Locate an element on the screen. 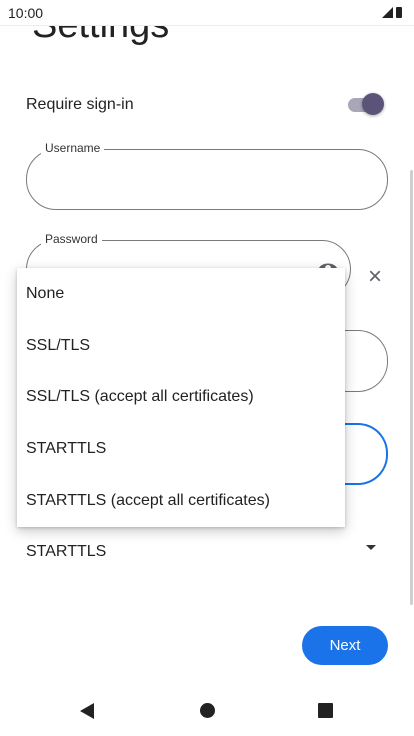 The width and height of the screenshot is (414, 736). battery-icon is located at coordinates (399, 12).